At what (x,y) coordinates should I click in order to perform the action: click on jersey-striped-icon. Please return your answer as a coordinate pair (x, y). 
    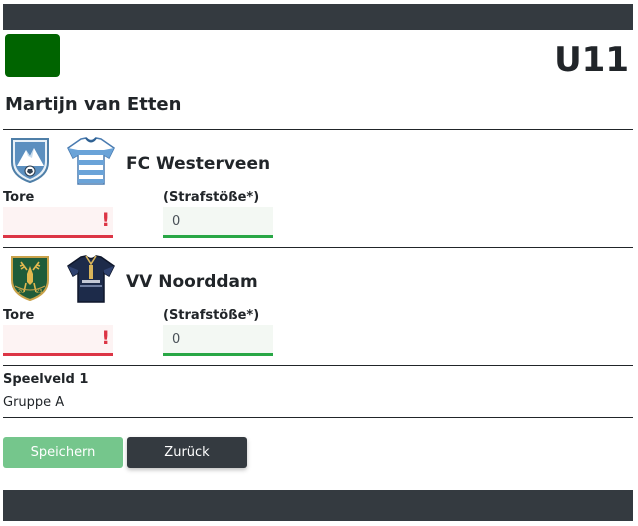
    Looking at the image, I should click on (91, 161).